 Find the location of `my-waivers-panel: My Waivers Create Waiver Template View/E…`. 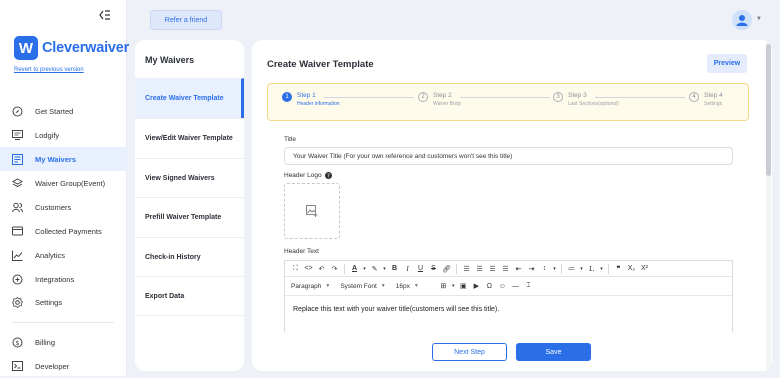

my-waivers-panel: My Waivers Create Waiver Template View/E… is located at coordinates (189, 205).